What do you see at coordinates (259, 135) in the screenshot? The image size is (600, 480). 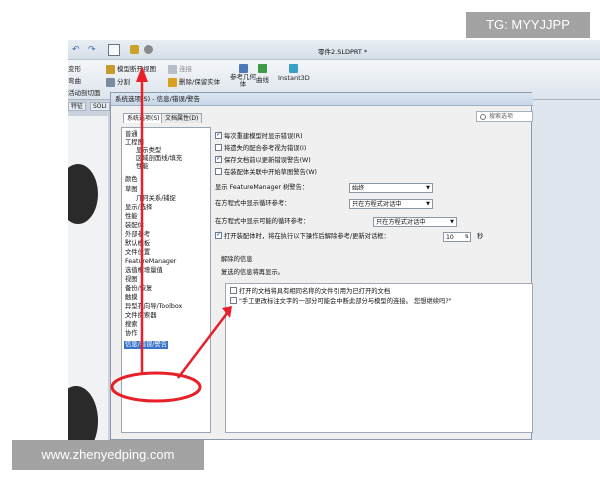 I see `option-show-errors-every-rebuild: 每次重建模型时显示错误(R)` at bounding box center [259, 135].